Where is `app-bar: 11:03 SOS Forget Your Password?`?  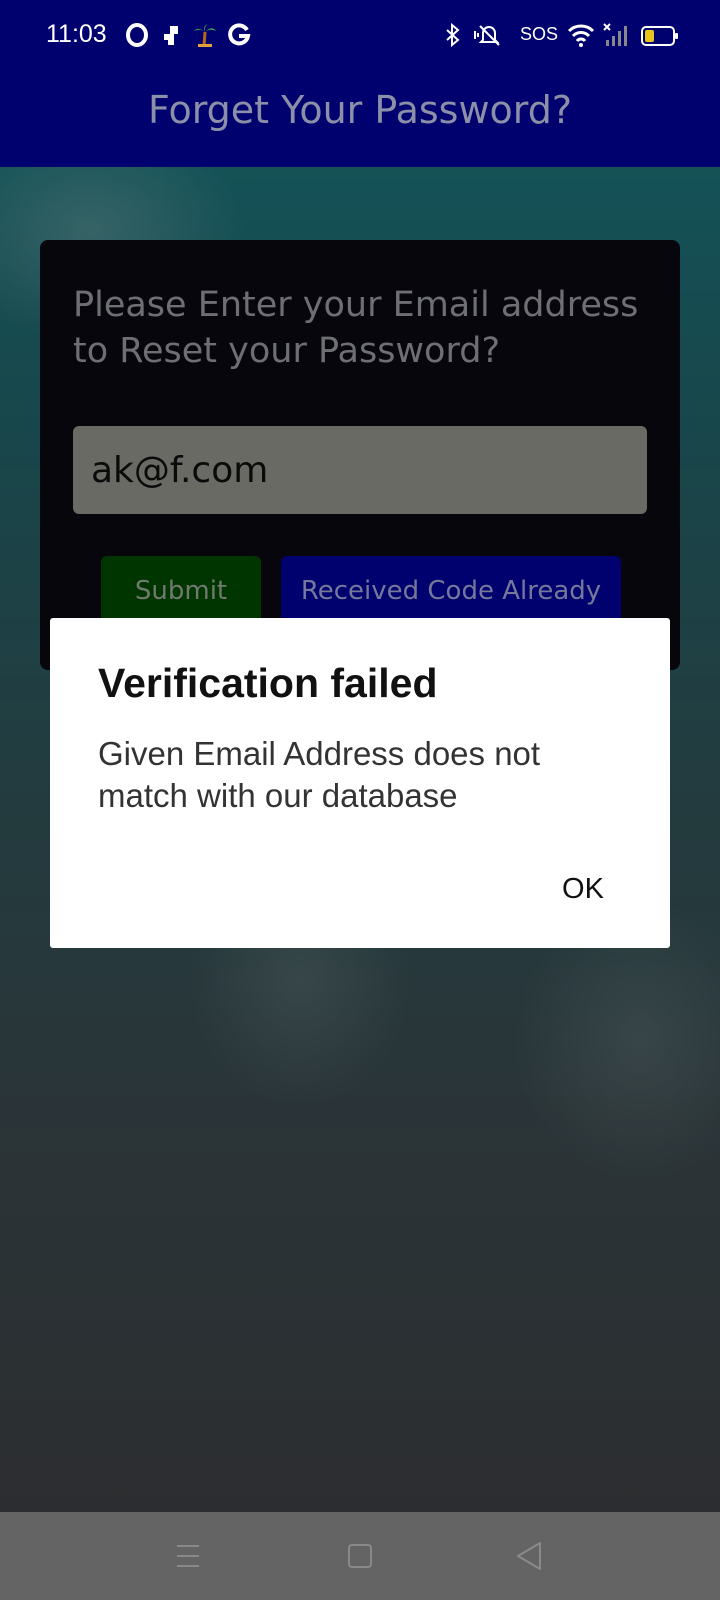 app-bar: 11:03 SOS Forget Your Password? is located at coordinates (360, 83).